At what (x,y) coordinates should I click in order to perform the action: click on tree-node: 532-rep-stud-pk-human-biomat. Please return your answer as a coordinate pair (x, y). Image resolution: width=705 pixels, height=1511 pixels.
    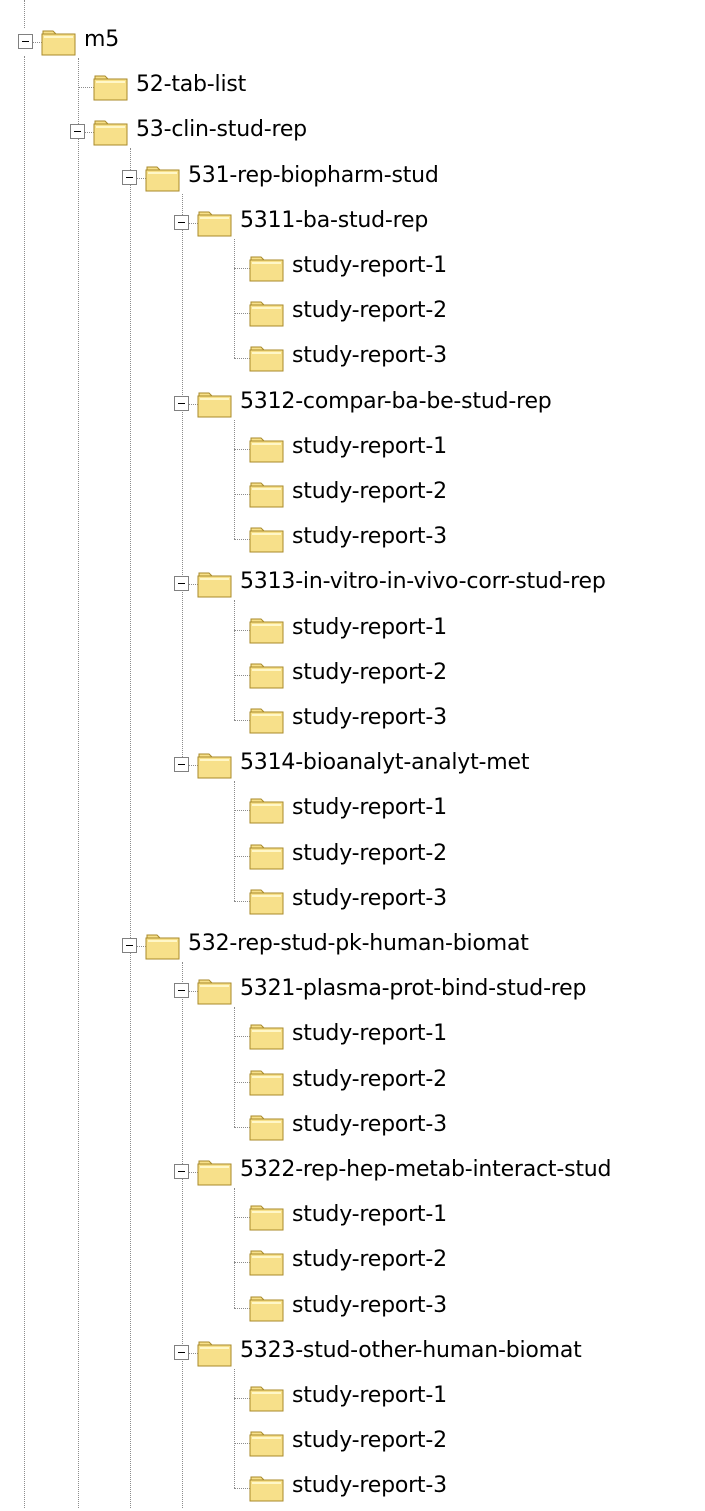
    Looking at the image, I should click on (352, 946).